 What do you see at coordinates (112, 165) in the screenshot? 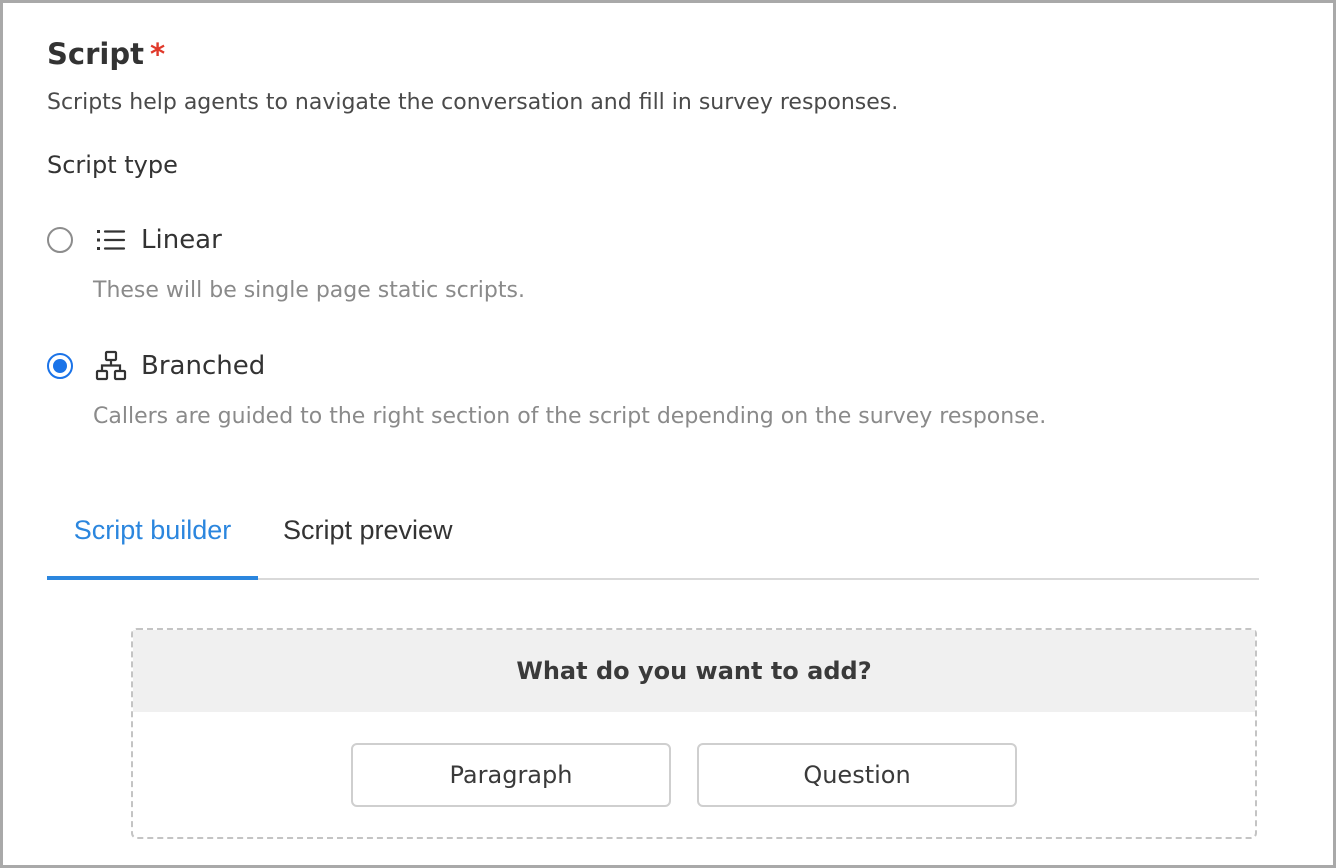
I see `script-type-label: Script type` at bounding box center [112, 165].